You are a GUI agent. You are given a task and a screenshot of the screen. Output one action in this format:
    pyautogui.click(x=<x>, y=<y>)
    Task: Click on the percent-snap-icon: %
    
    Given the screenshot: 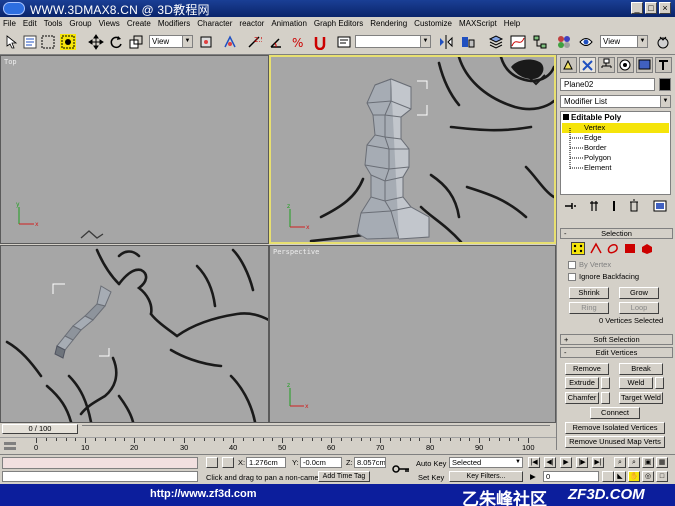 What is the action you would take?
    pyautogui.click(x=298, y=42)
    